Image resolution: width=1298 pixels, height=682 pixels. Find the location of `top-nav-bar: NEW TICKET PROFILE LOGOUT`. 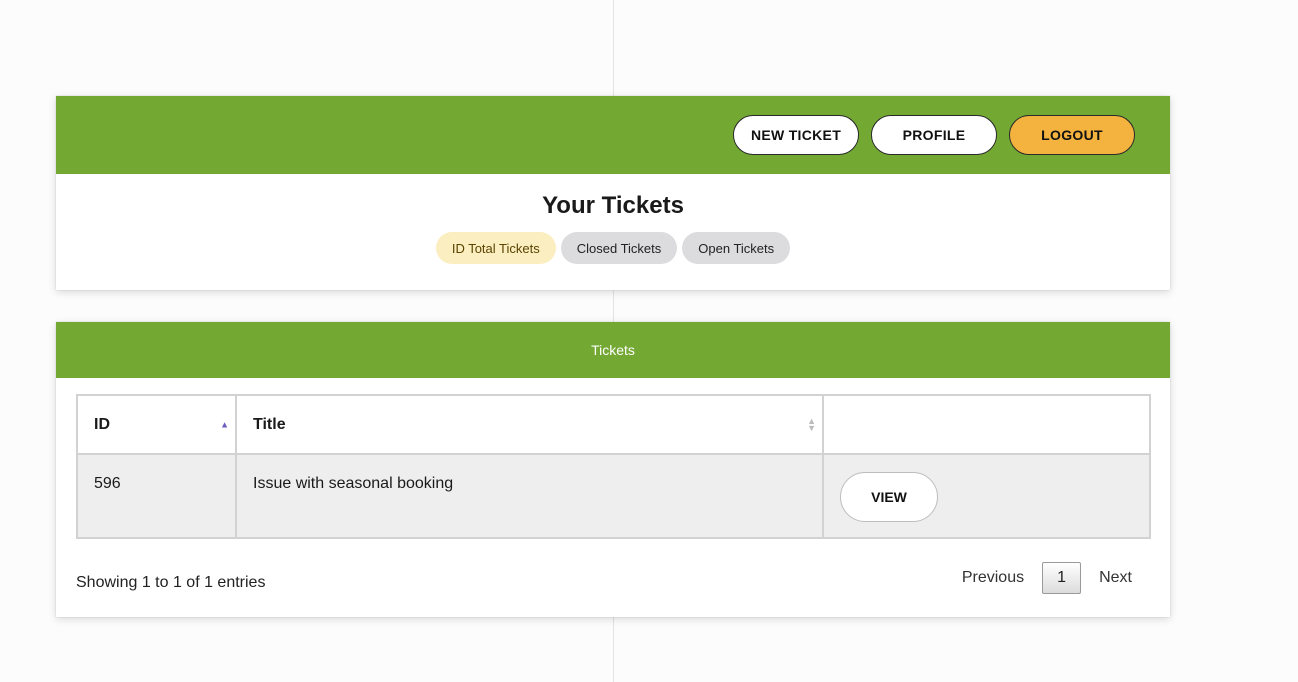

top-nav-bar: NEW TICKET PROFILE LOGOUT is located at coordinates (613, 135).